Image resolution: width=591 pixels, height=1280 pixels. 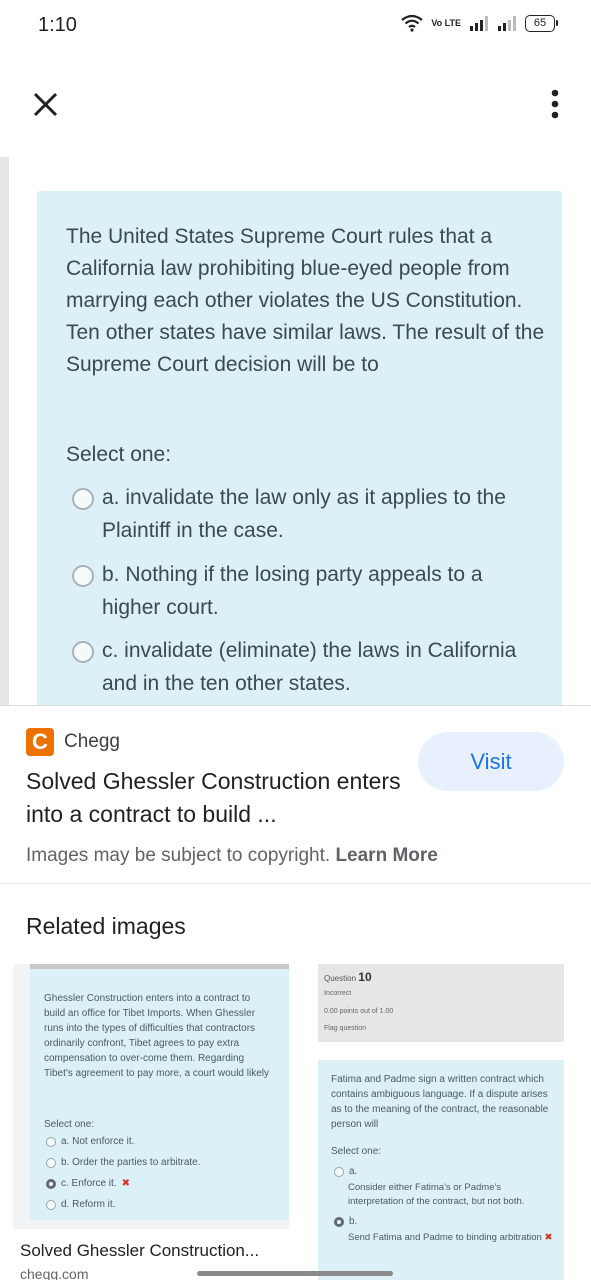 What do you see at coordinates (353, 1171) in the screenshot?
I see `thumbnail-option-letter: a.` at bounding box center [353, 1171].